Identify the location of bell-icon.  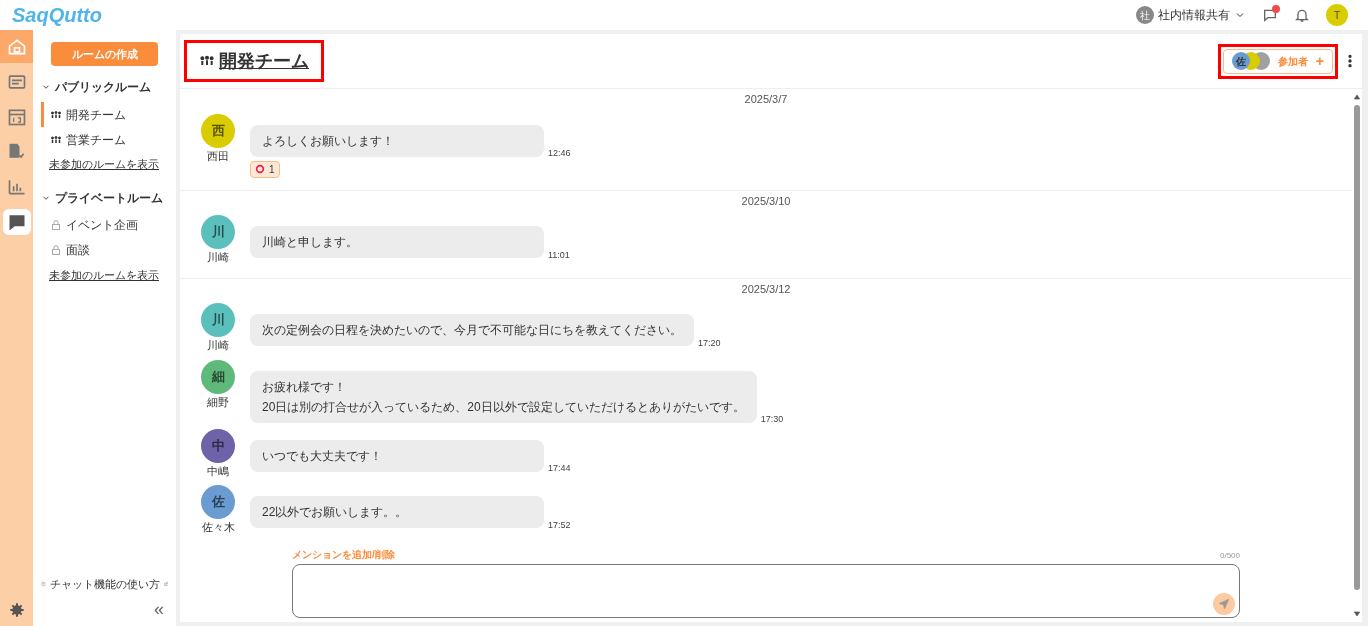
(1302, 15).